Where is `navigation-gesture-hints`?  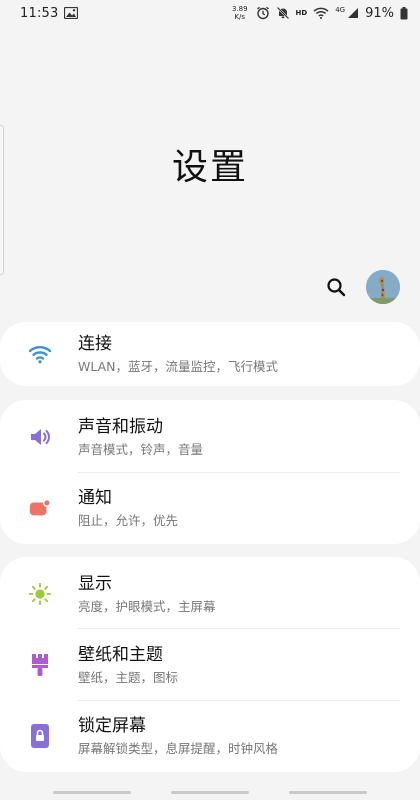
navigation-gesture-hints is located at coordinates (210, 792).